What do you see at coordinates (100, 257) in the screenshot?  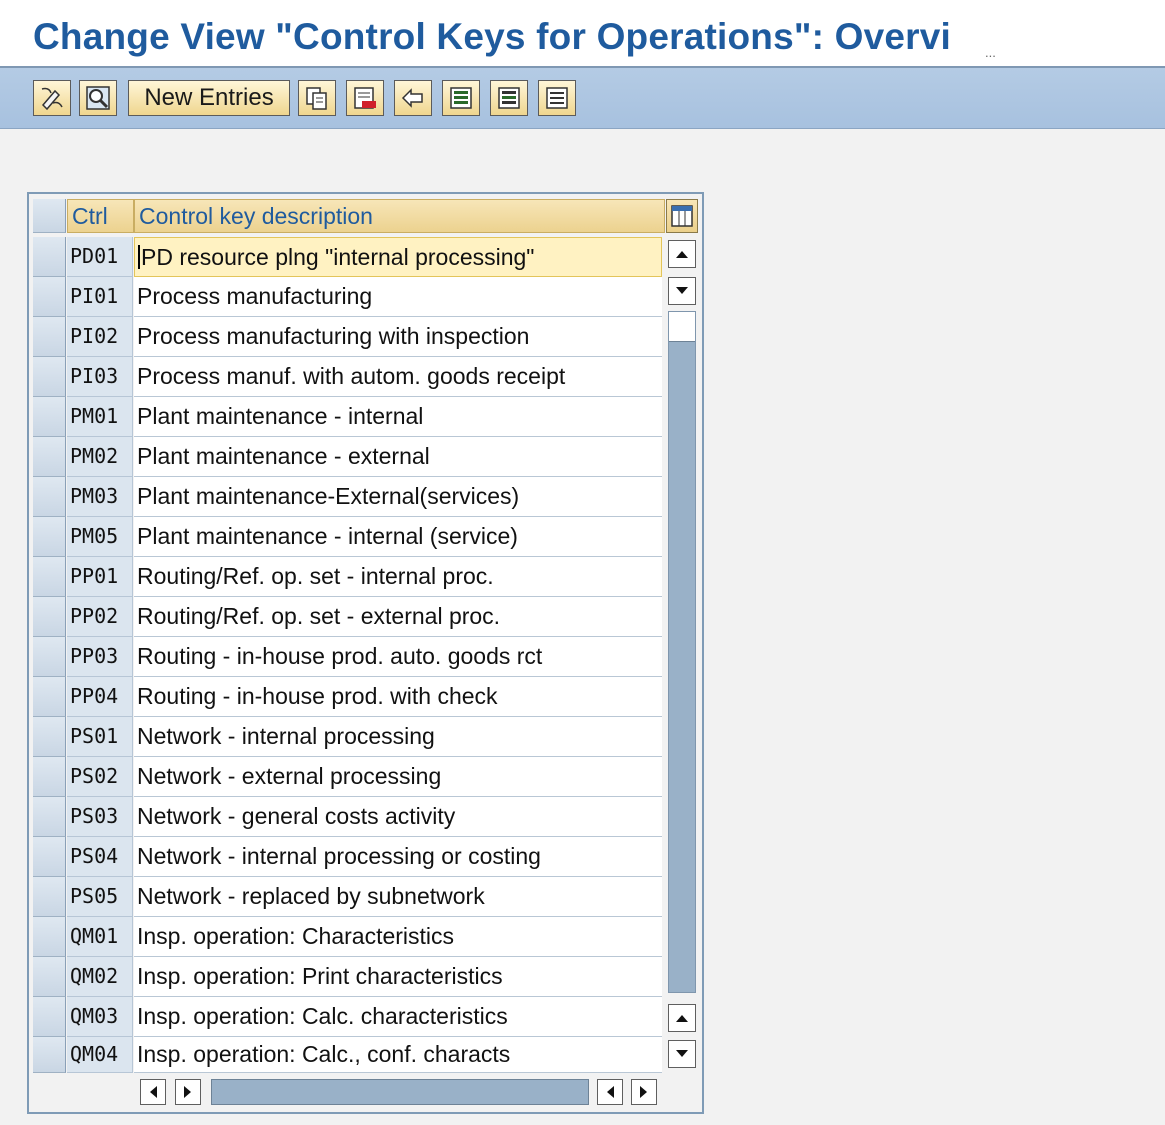 I see `table-row-key: PD01` at bounding box center [100, 257].